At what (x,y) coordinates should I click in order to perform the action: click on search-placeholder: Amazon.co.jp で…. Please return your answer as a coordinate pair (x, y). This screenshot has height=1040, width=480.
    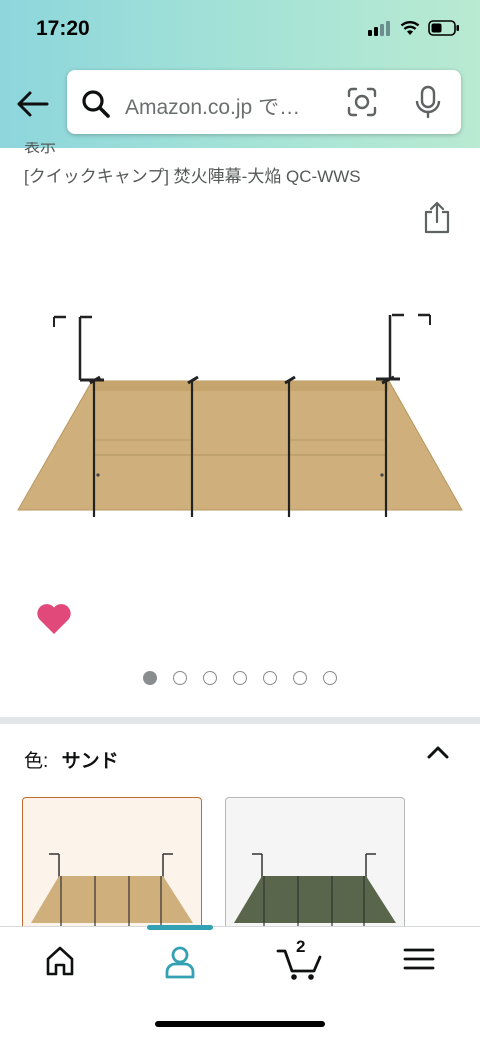
    Looking at the image, I should click on (213, 107).